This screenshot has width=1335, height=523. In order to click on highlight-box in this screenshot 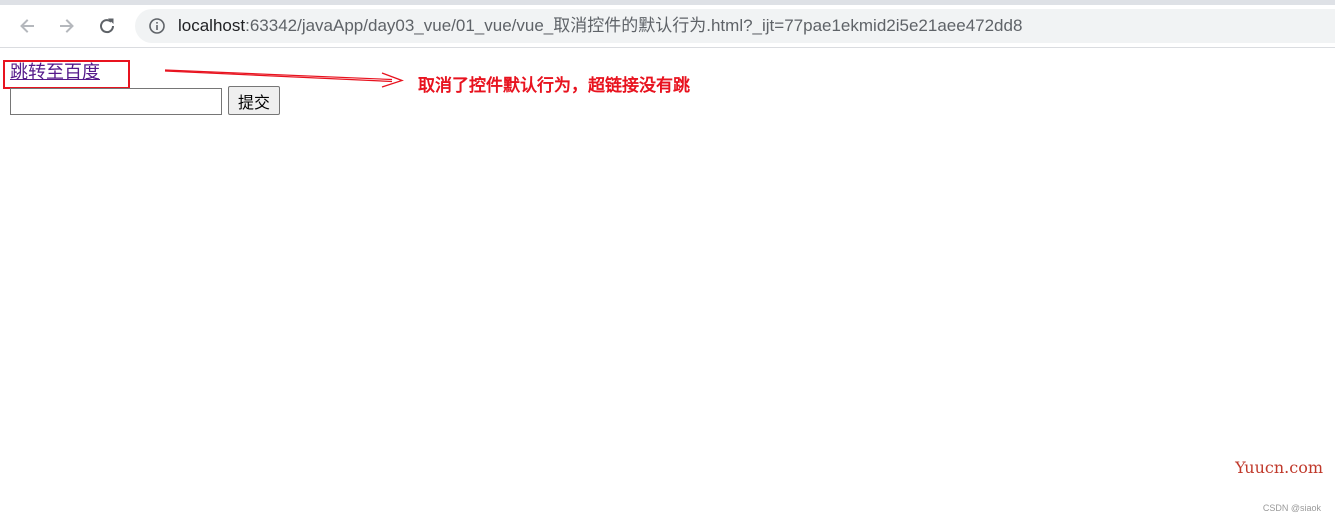, I will do `click(66, 74)`.